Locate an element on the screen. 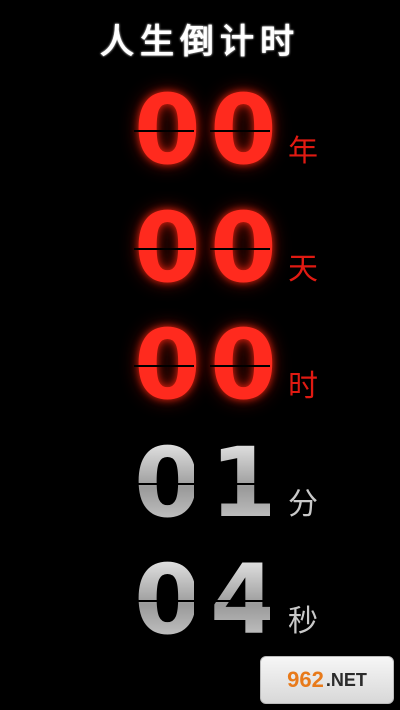 This screenshot has width=400, height=710. minutes-unit-label: 分 is located at coordinates (303, 504).